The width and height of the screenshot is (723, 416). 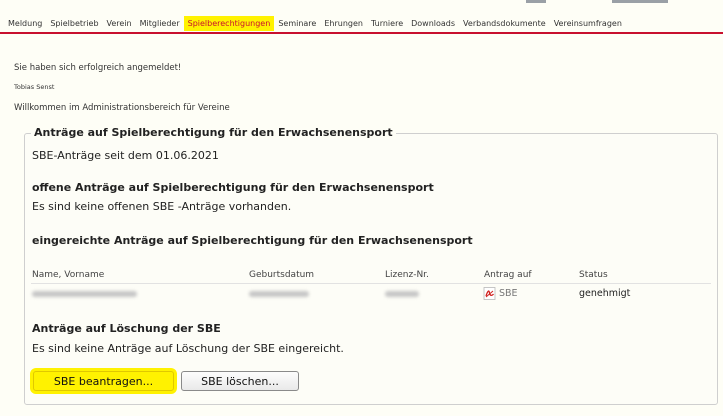 What do you see at coordinates (433, 23) in the screenshot?
I see `nav-item-downloads: Downloads` at bounding box center [433, 23].